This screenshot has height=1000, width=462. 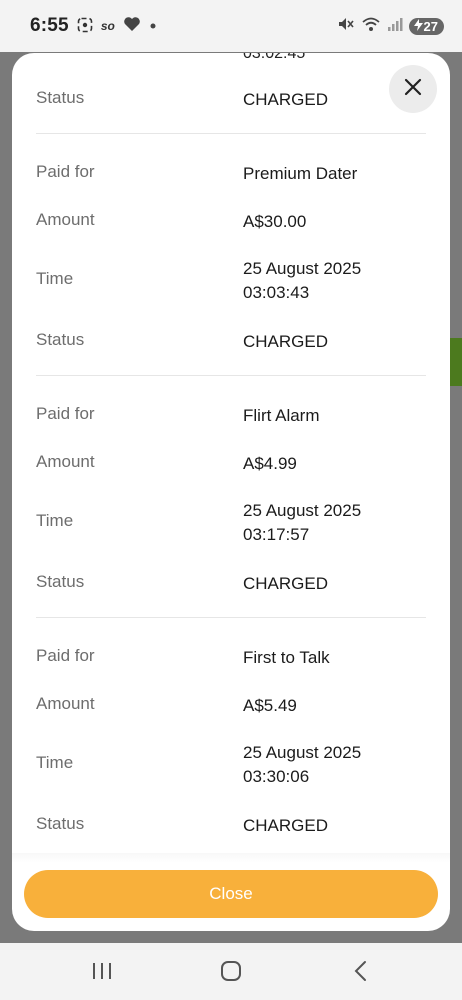 What do you see at coordinates (270, 705) in the screenshot?
I see `amount-value: A$5.49` at bounding box center [270, 705].